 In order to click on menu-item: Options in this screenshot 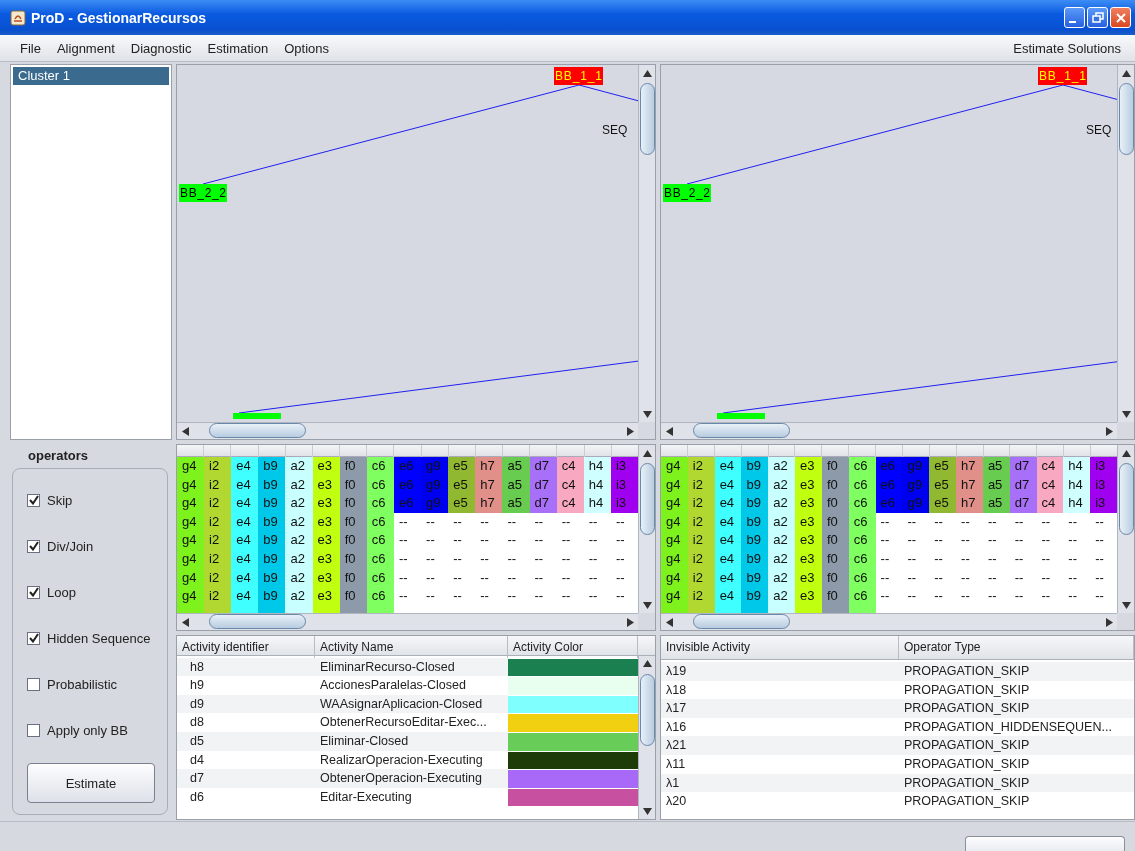, I will do `click(306, 48)`.